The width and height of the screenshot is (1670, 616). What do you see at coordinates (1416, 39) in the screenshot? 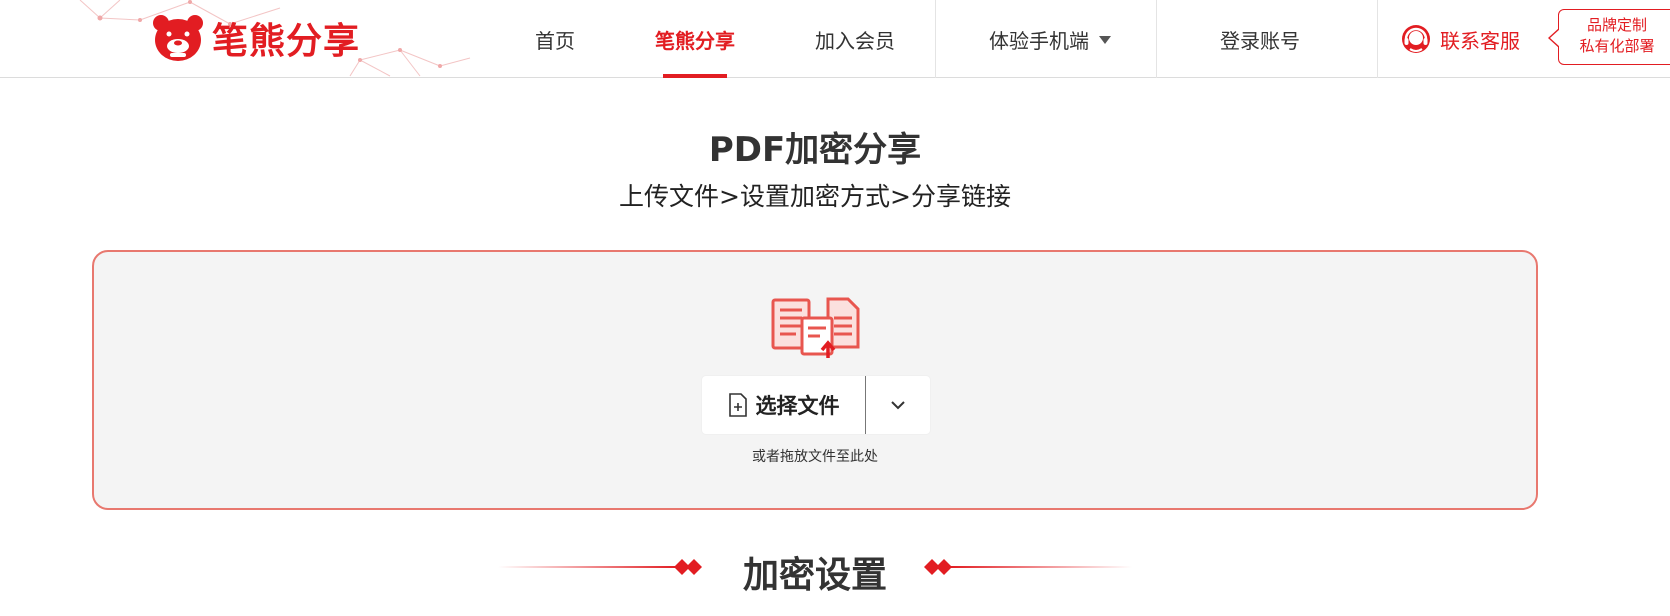
I see `headset-icon` at bounding box center [1416, 39].